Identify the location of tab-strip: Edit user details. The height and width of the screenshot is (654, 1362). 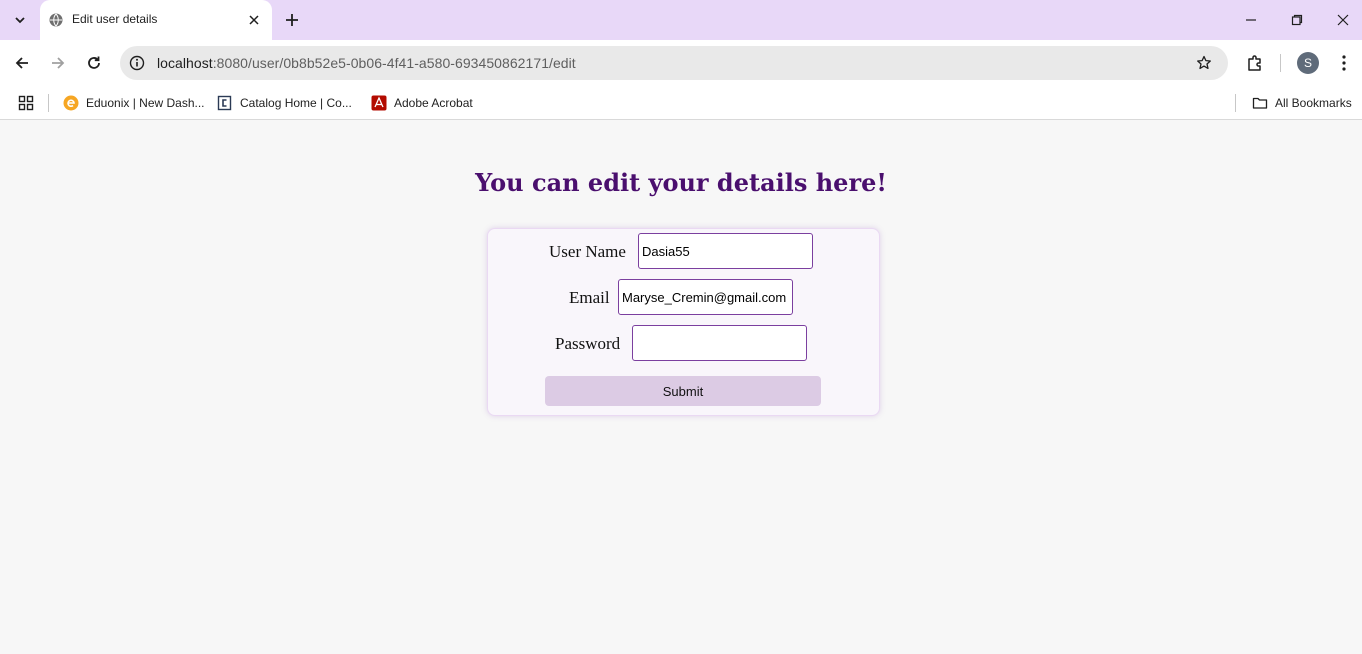
(681, 20).